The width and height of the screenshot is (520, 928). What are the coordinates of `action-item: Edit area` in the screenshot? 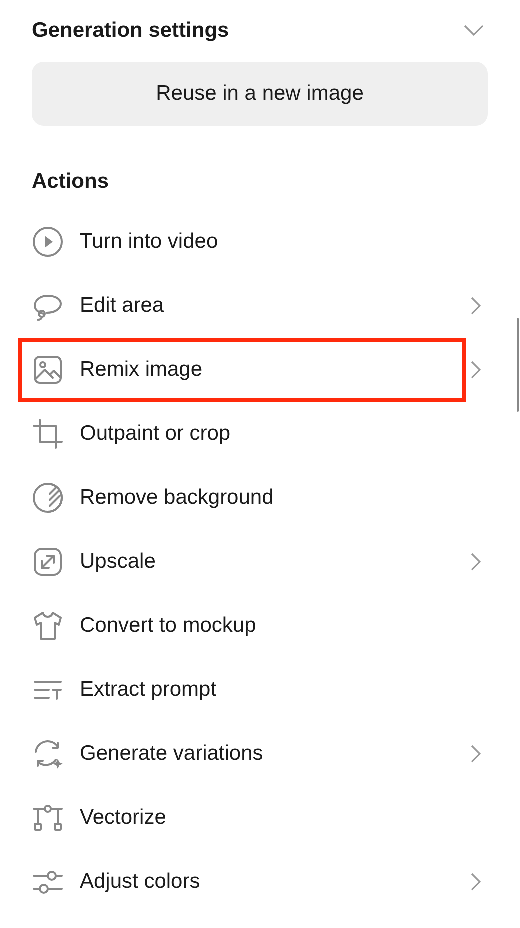 It's located at (248, 306).